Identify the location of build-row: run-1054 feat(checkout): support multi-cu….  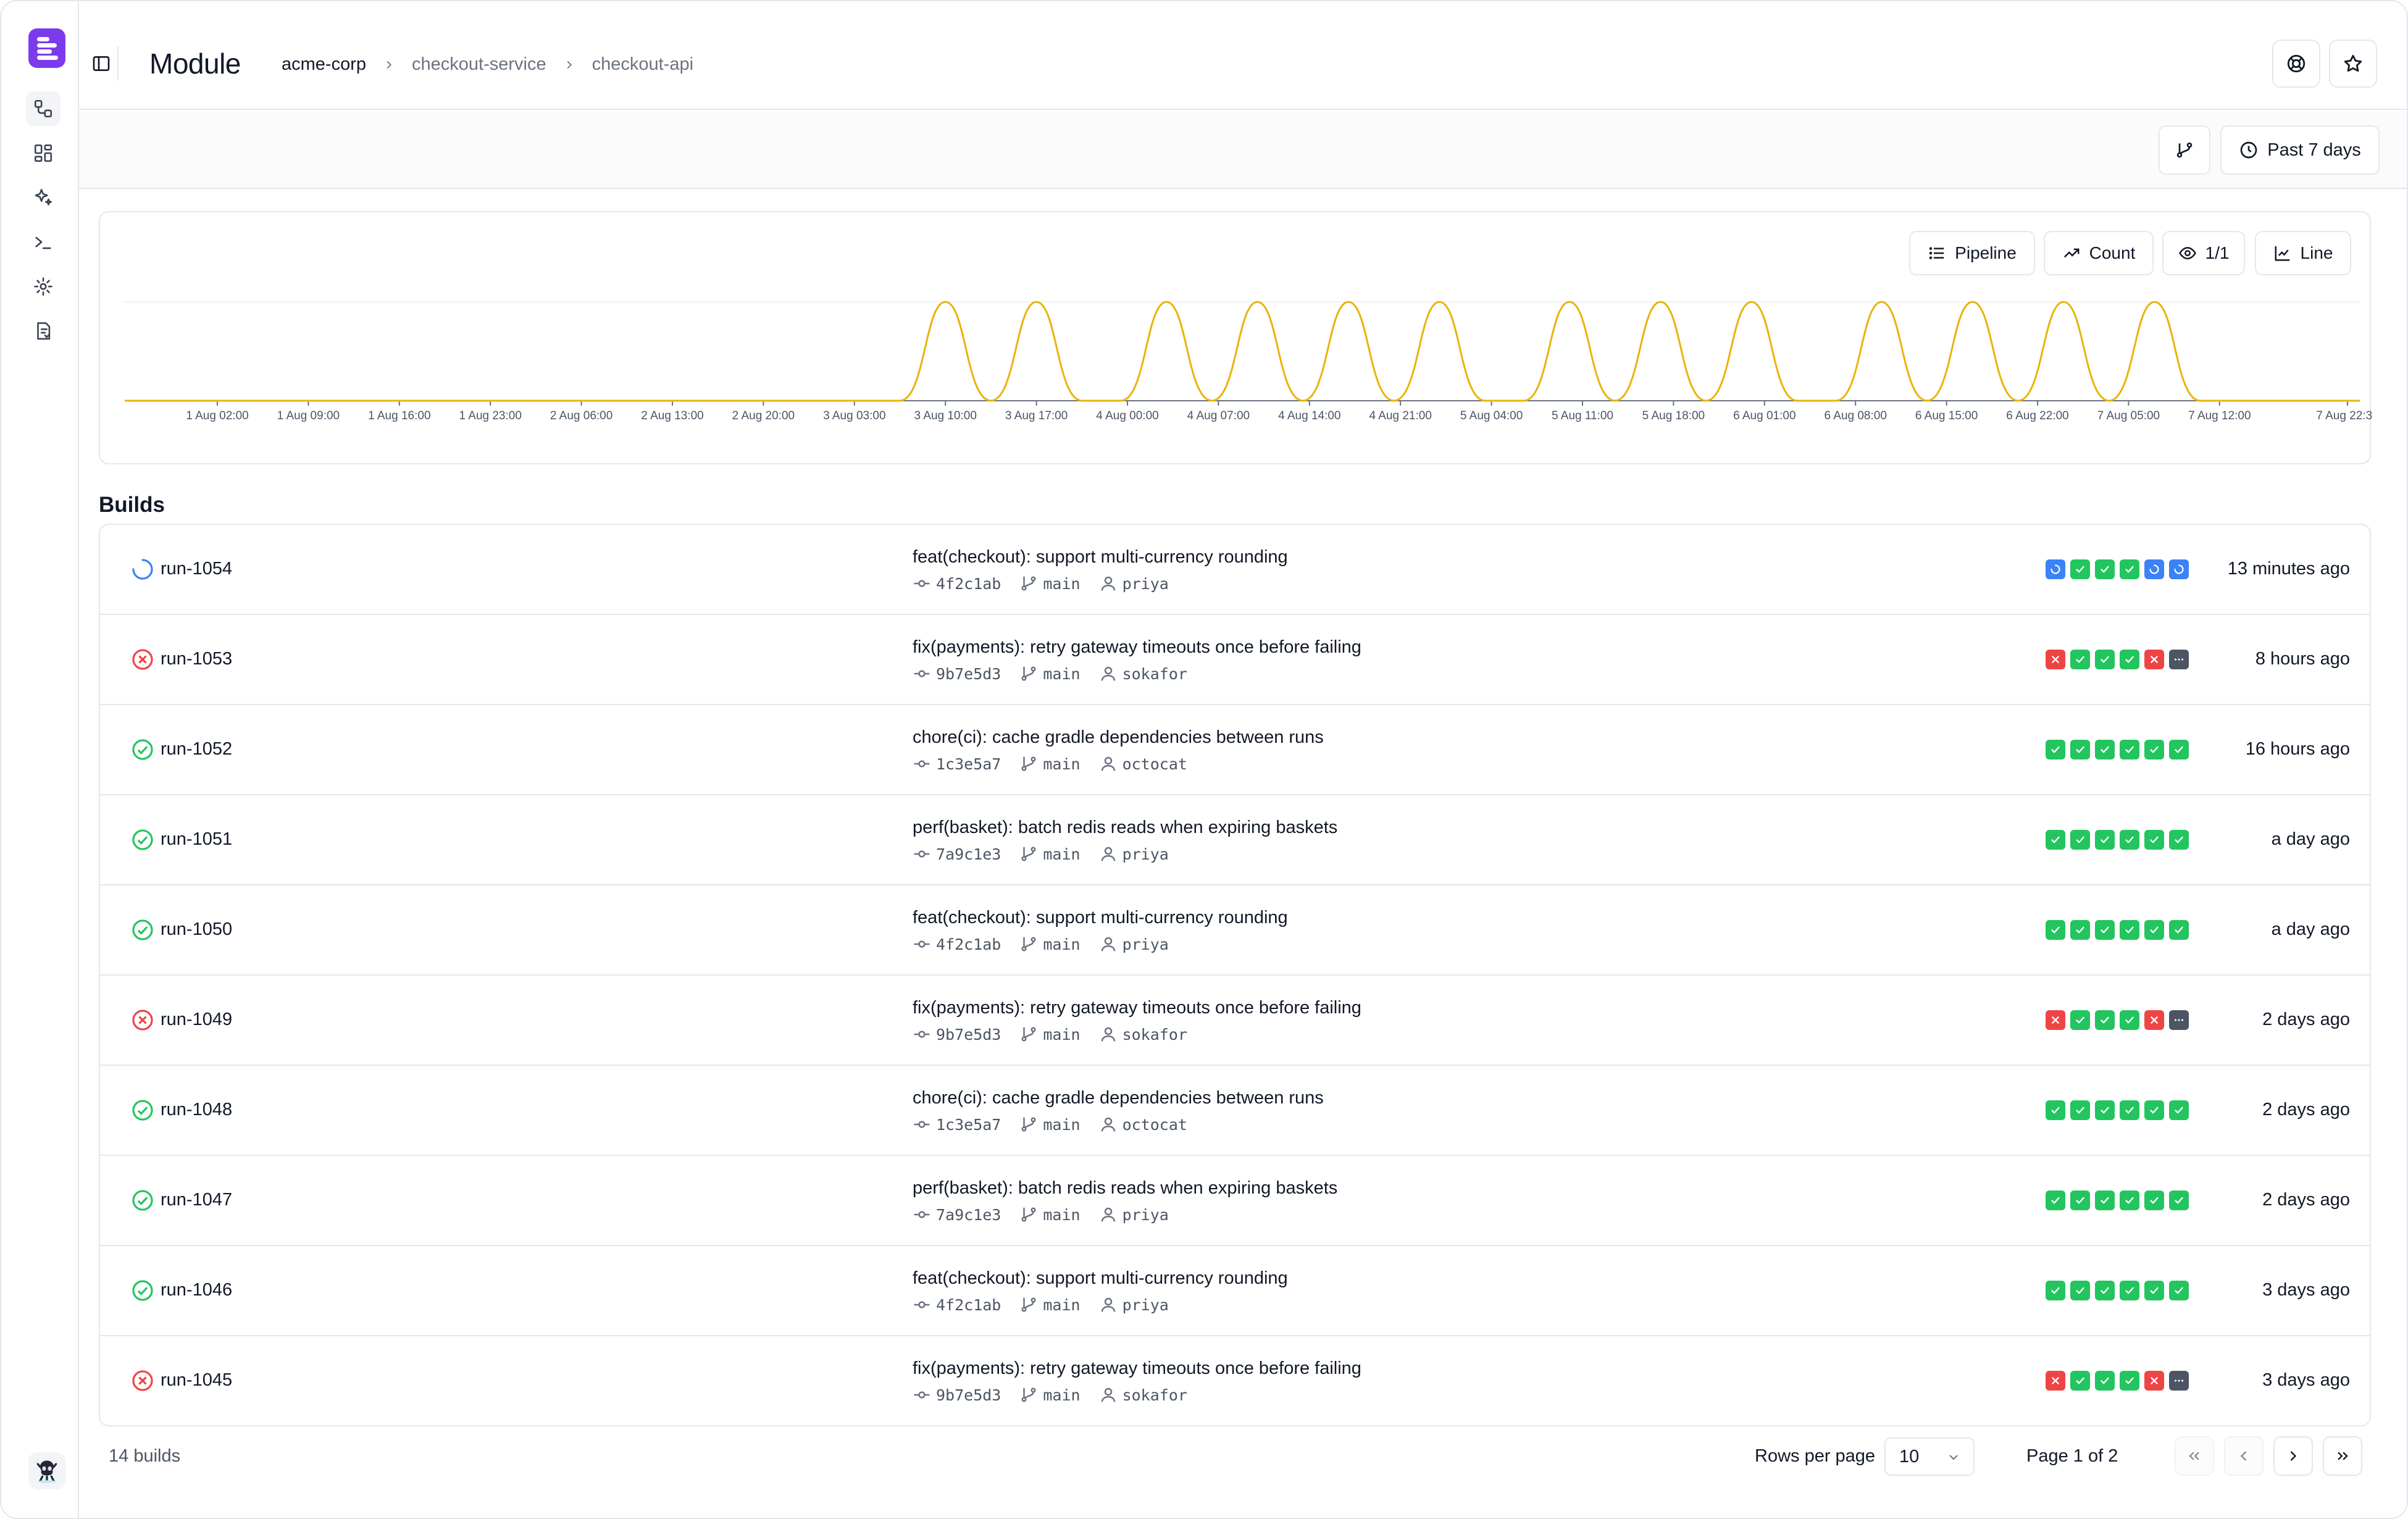
(1235, 570).